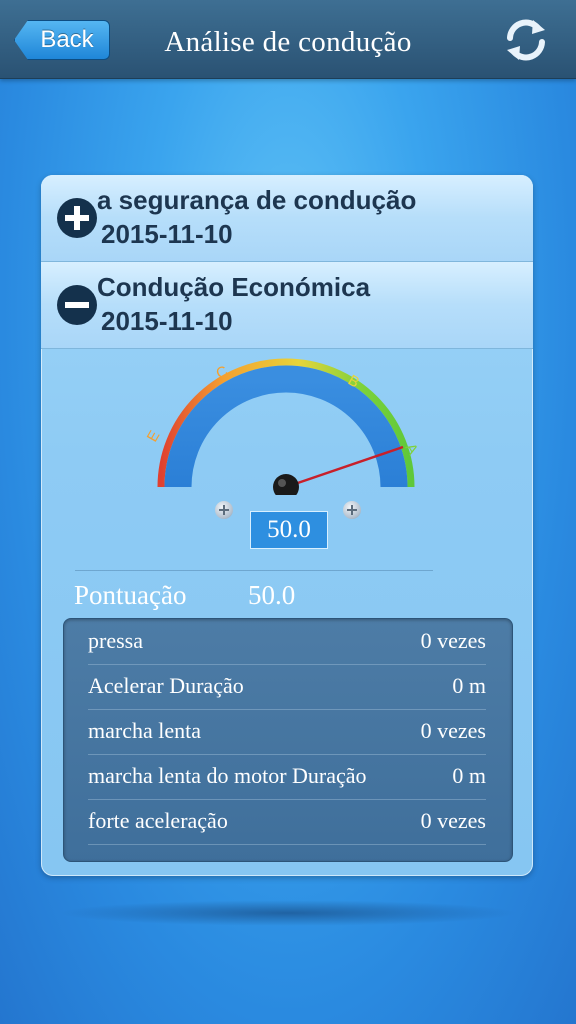 This screenshot has width=576, height=1024. Describe the element at coordinates (288, 913) in the screenshot. I see `card-shadow` at that location.